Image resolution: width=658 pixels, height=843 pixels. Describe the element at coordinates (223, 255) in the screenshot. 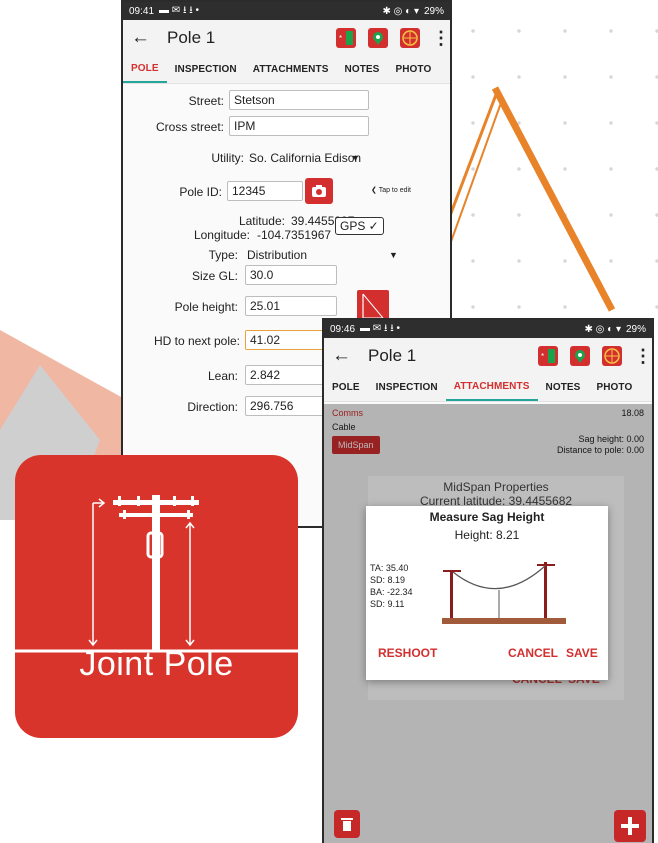

I see `type-label: Type:` at that location.